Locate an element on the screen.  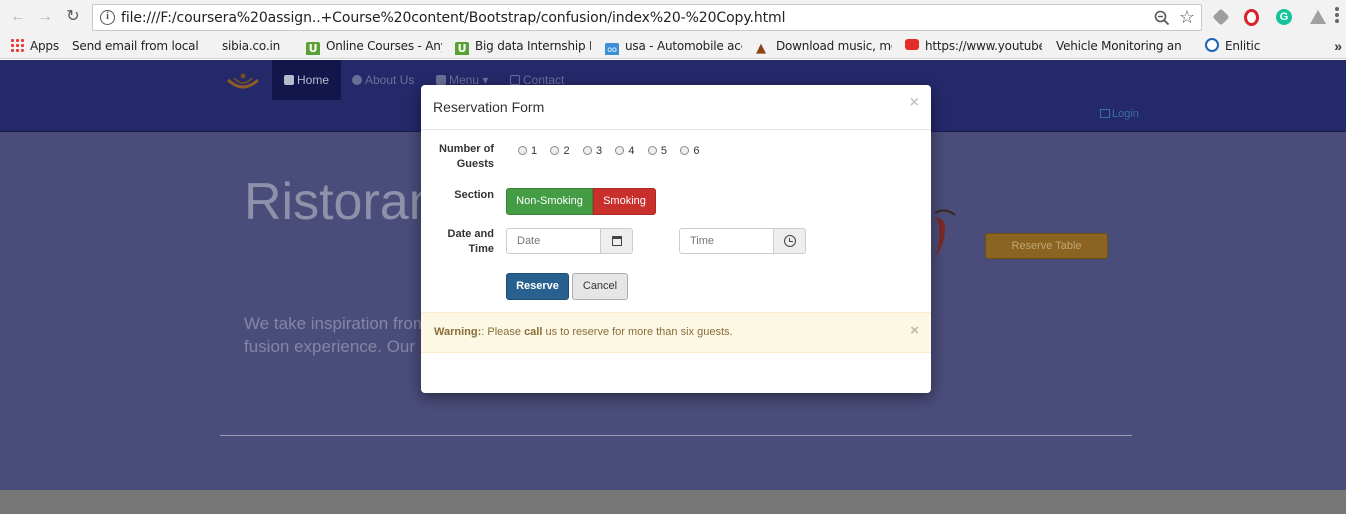
bookmark-usa-automobile: oo usa - Automobile acci is located at coordinates (673, 46).